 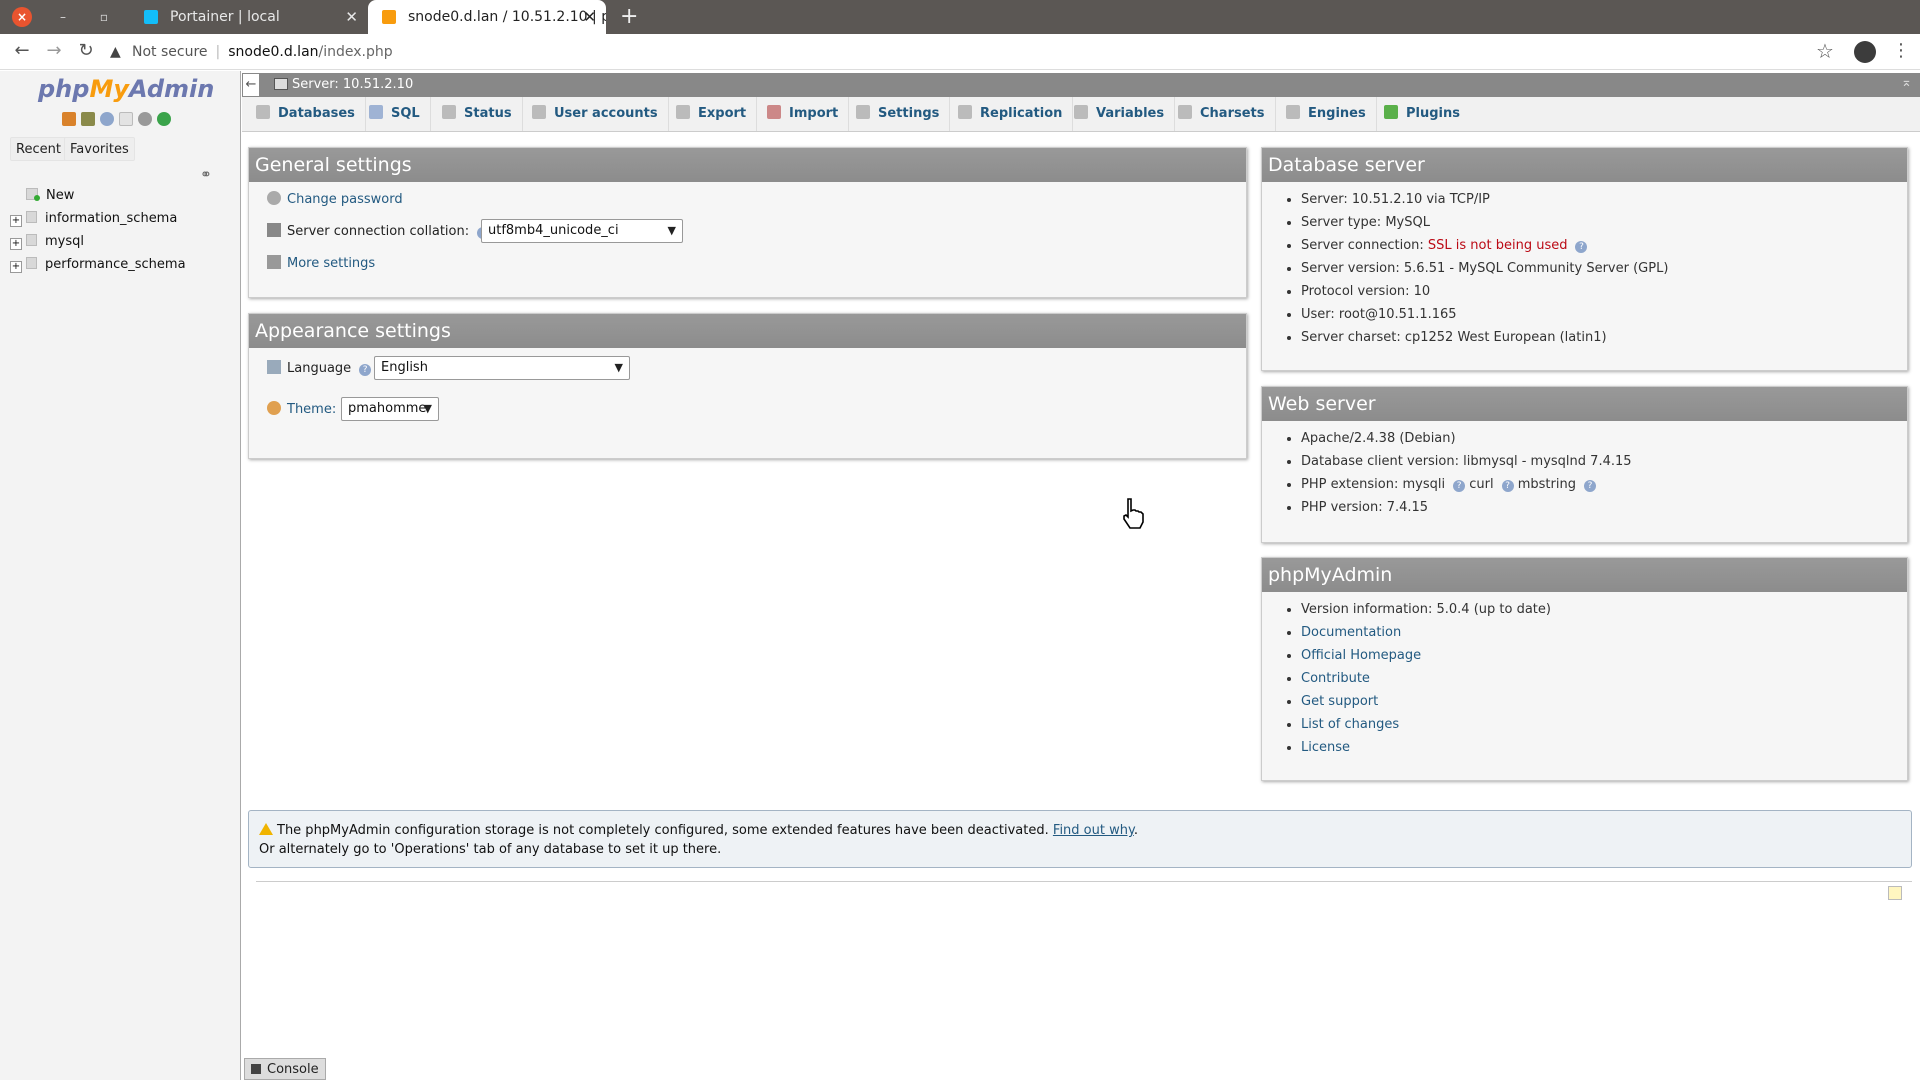 I want to click on quick-icons, so click(x=119, y=120).